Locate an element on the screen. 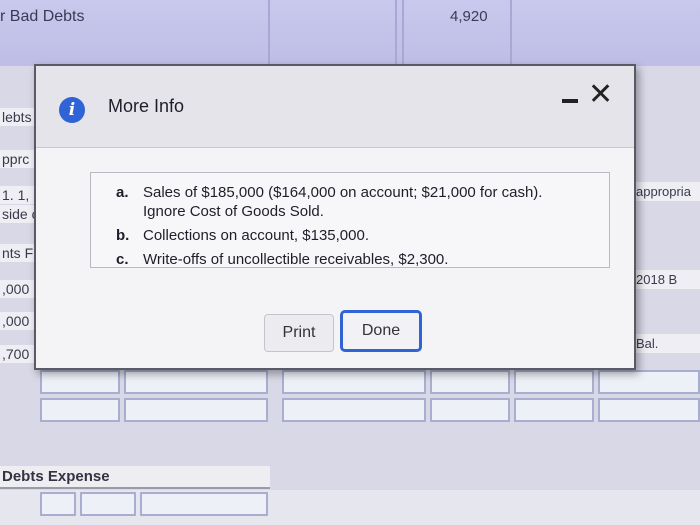 The width and height of the screenshot is (700, 525). account-balance: 4,920 is located at coordinates (469, 16).